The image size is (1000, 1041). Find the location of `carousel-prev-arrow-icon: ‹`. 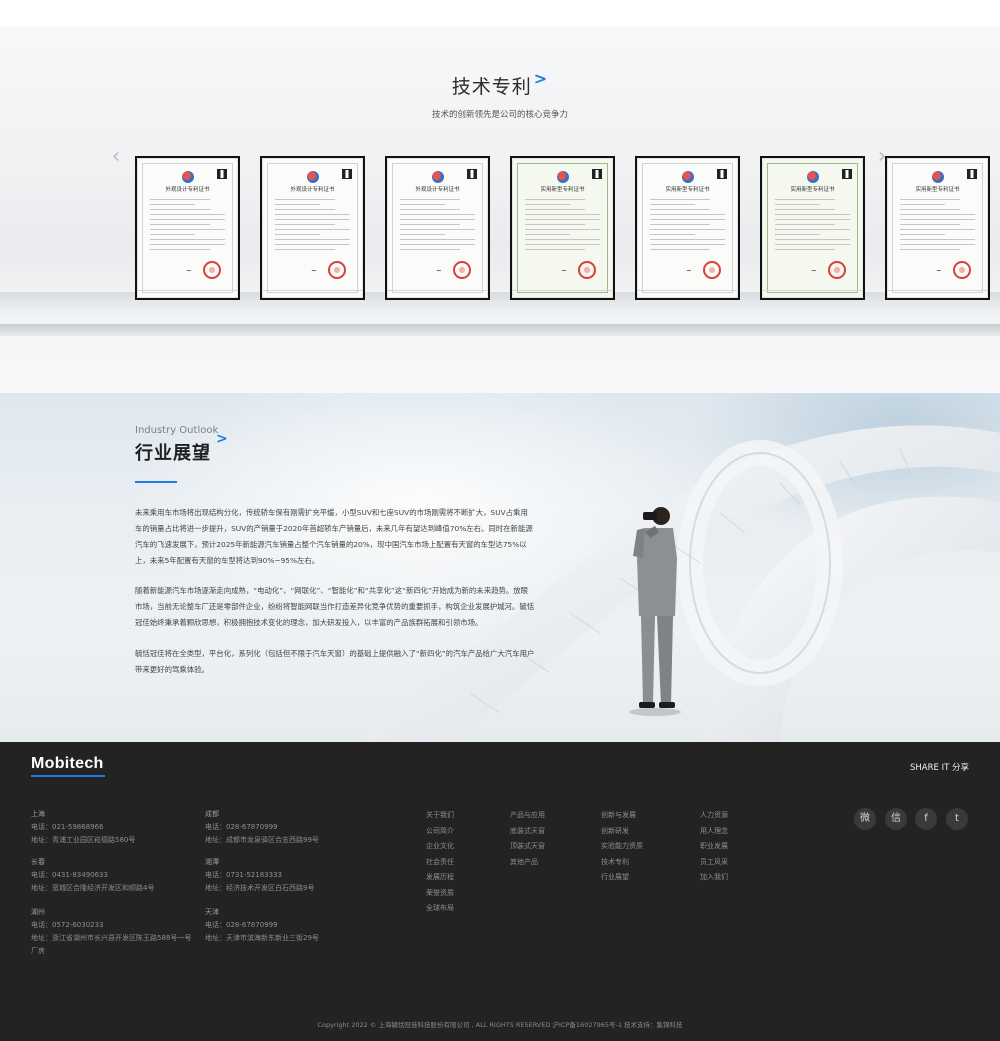

carousel-prev-arrow-icon: ‹ is located at coordinates (116, 157).